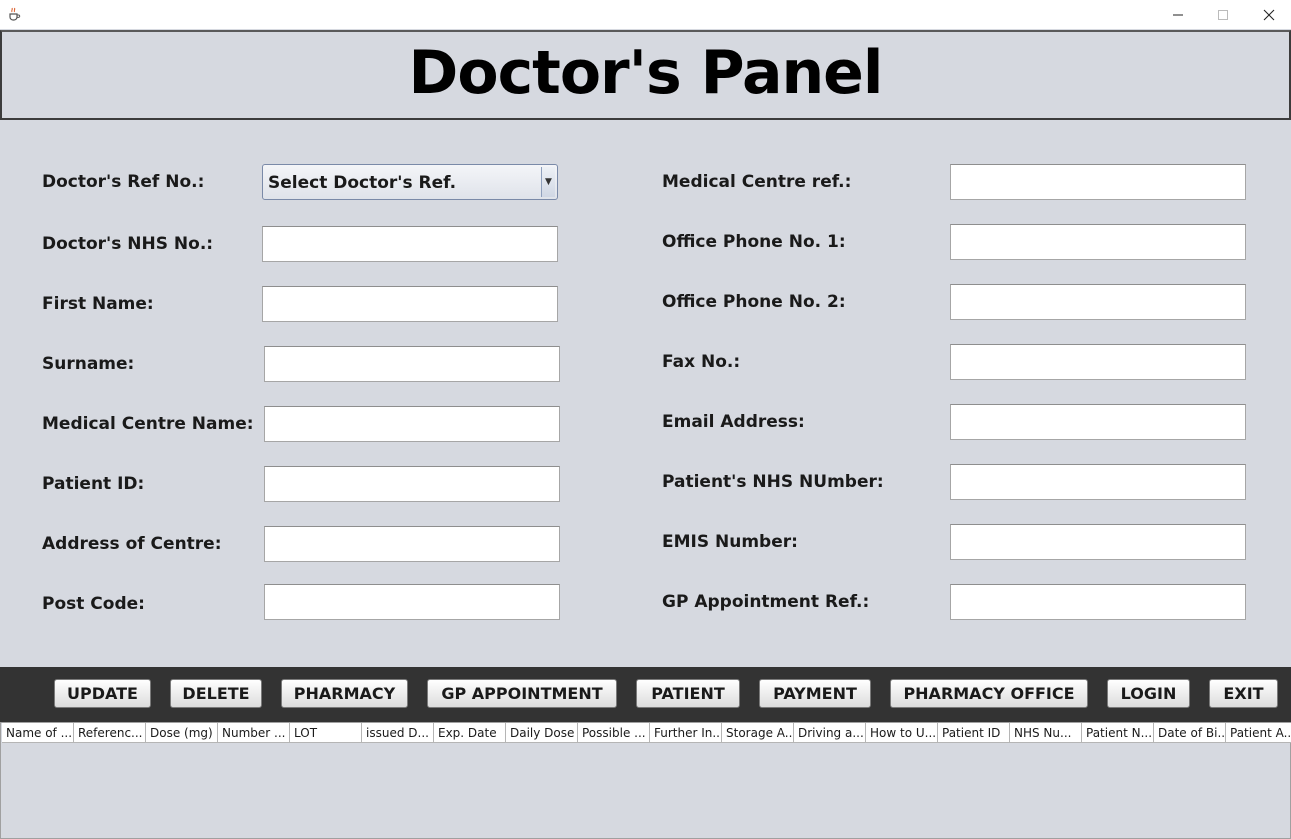 The image size is (1291, 839). I want to click on column-header: Dose (mg), so click(182, 733).